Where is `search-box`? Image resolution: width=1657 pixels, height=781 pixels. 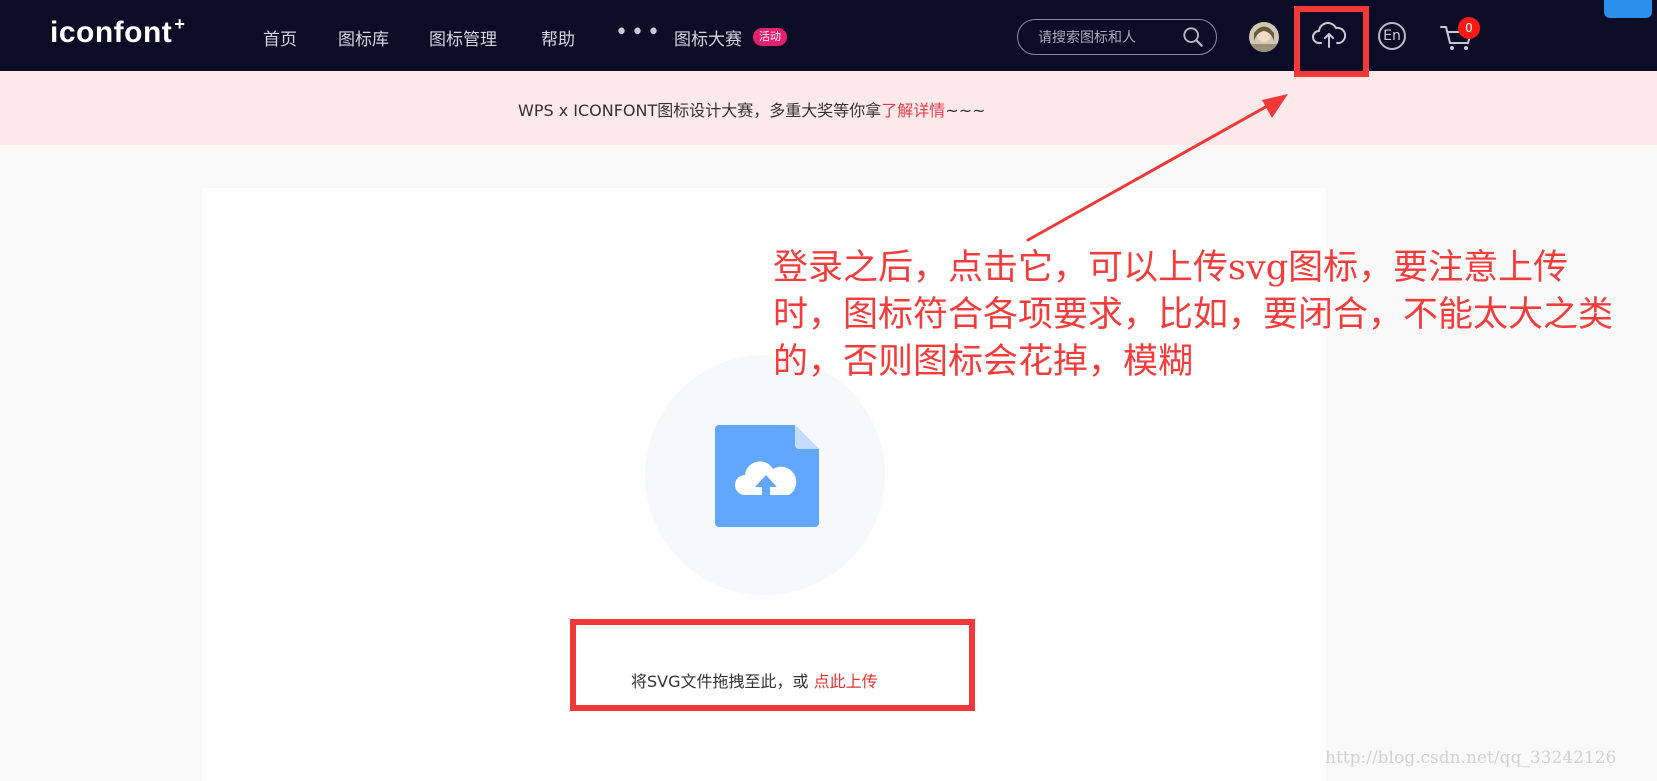
search-box is located at coordinates (1117, 37).